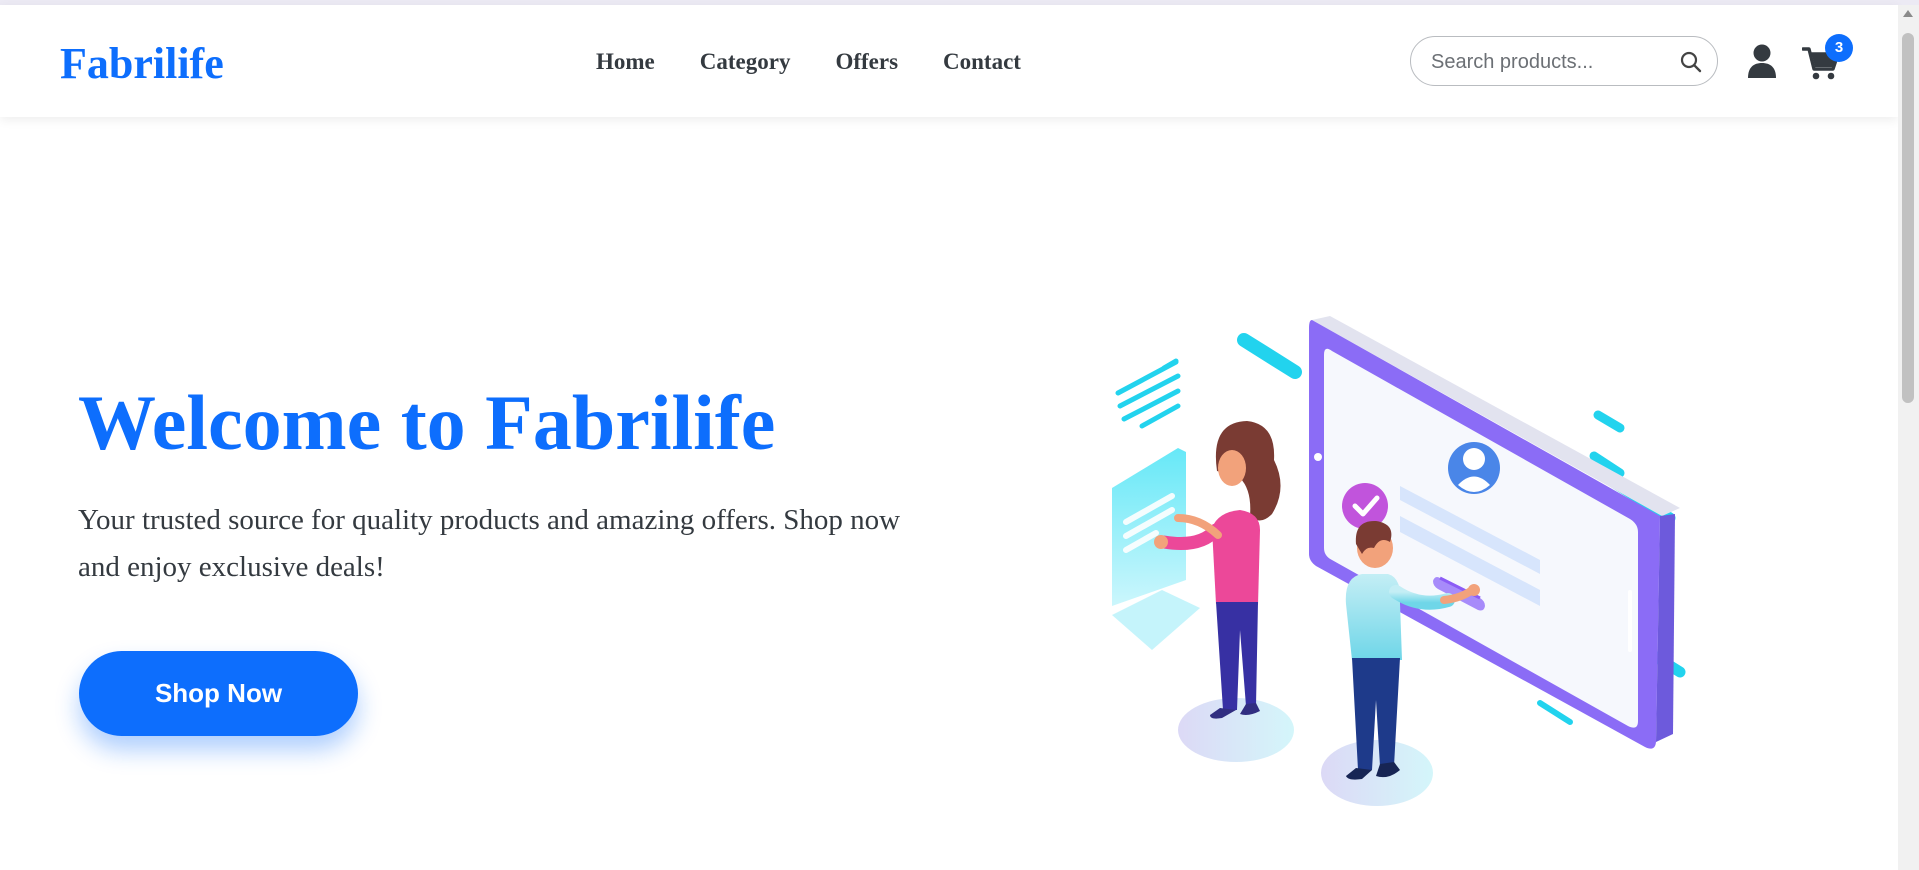 Image resolution: width=1919 pixels, height=870 pixels. Describe the element at coordinates (427, 422) in the screenshot. I see `hero-title: Welcome to Fabrilife` at that location.